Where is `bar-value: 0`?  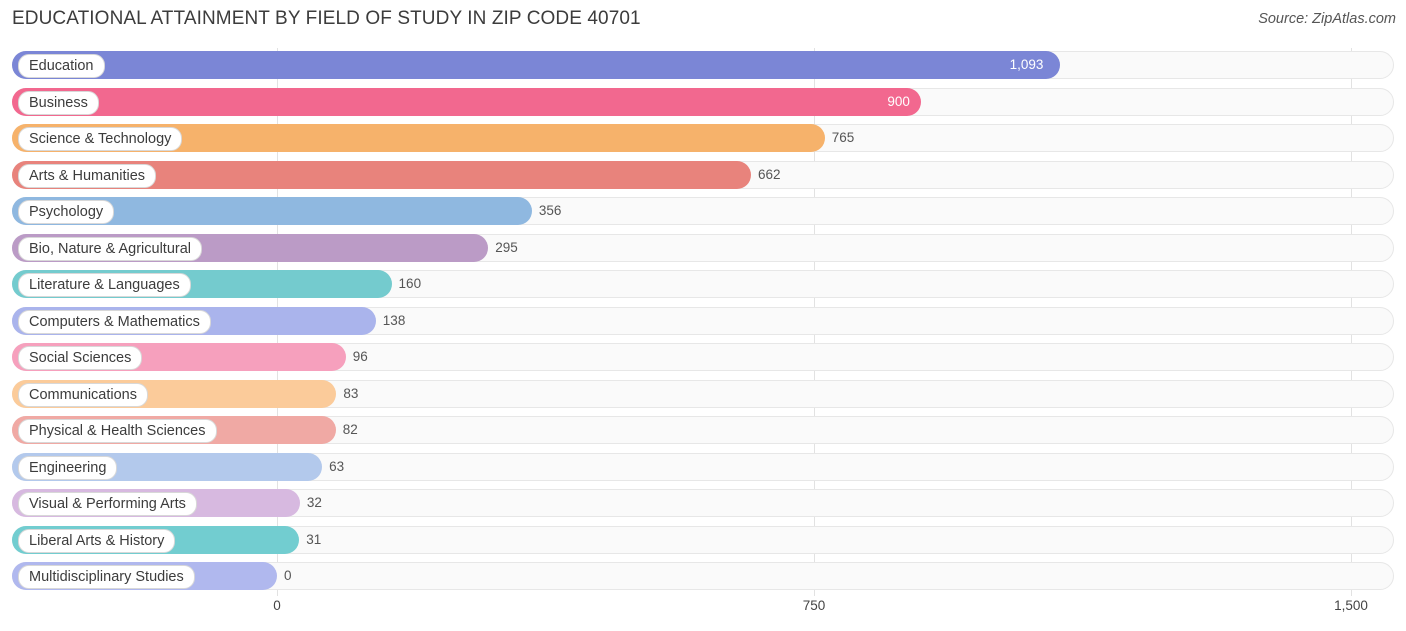 bar-value: 0 is located at coordinates (288, 575).